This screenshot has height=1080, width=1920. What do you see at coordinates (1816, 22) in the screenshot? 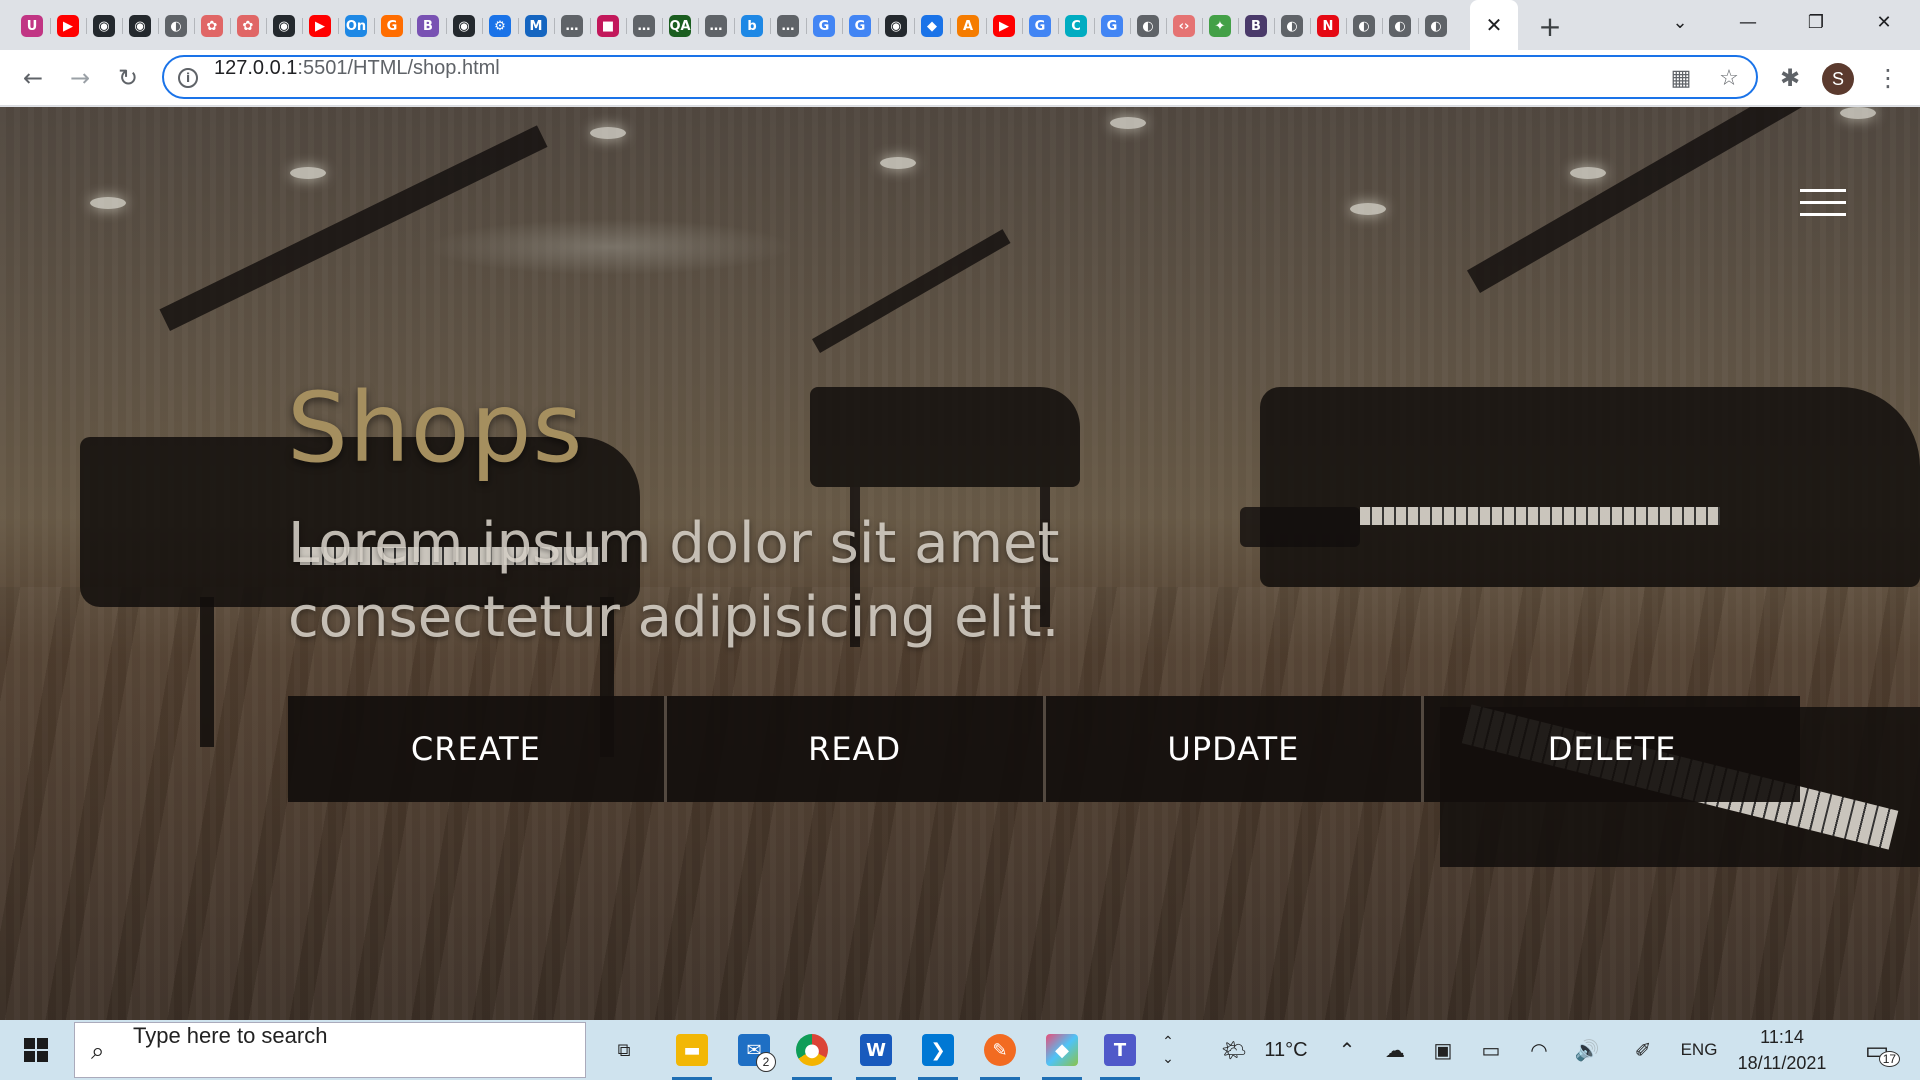
I see `restore-button: ❐` at bounding box center [1816, 22].